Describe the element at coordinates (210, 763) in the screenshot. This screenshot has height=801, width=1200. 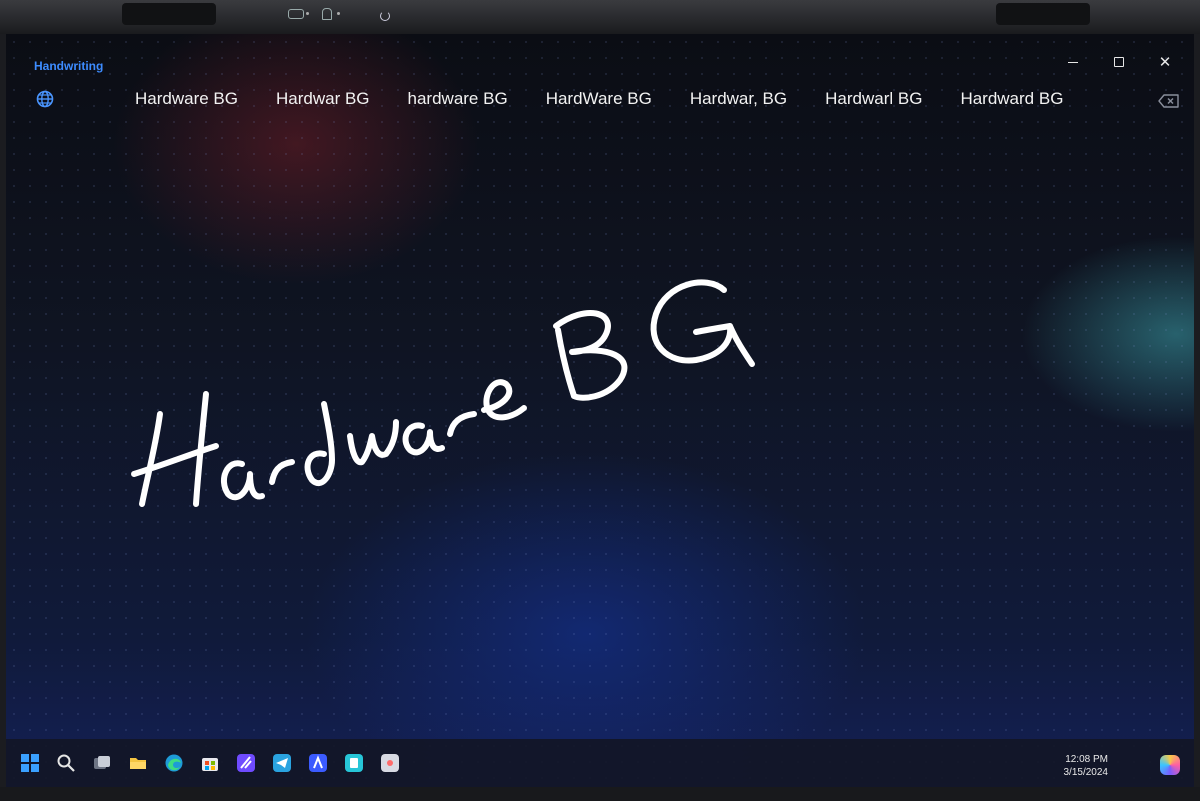
I see `store-icon` at that location.